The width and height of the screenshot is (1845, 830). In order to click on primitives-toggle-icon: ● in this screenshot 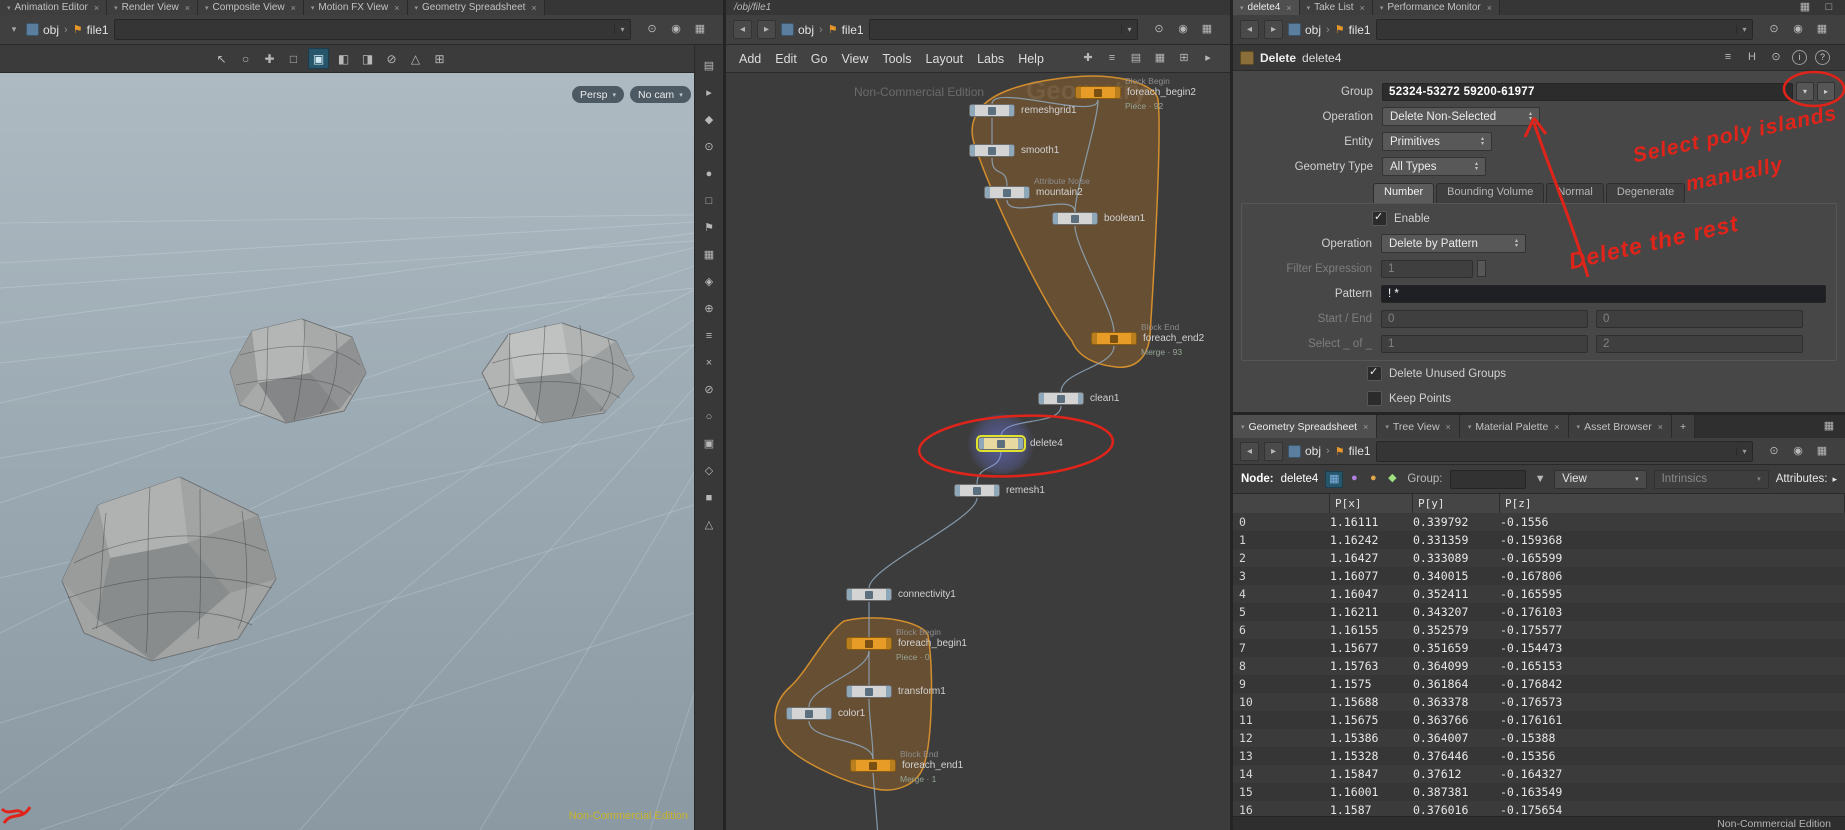, I will do `click(1373, 478)`.